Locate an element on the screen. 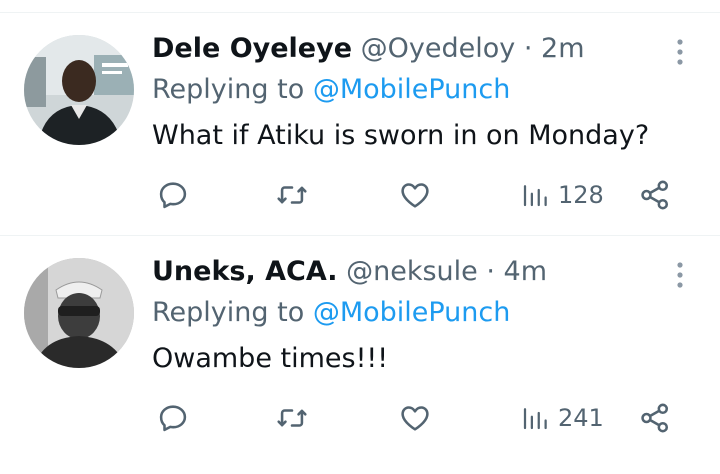 Image resolution: width=720 pixels, height=474 pixels. tweet-header: Dele Oyeleye @Oyedeloy · 2m is located at coordinates (368, 49).